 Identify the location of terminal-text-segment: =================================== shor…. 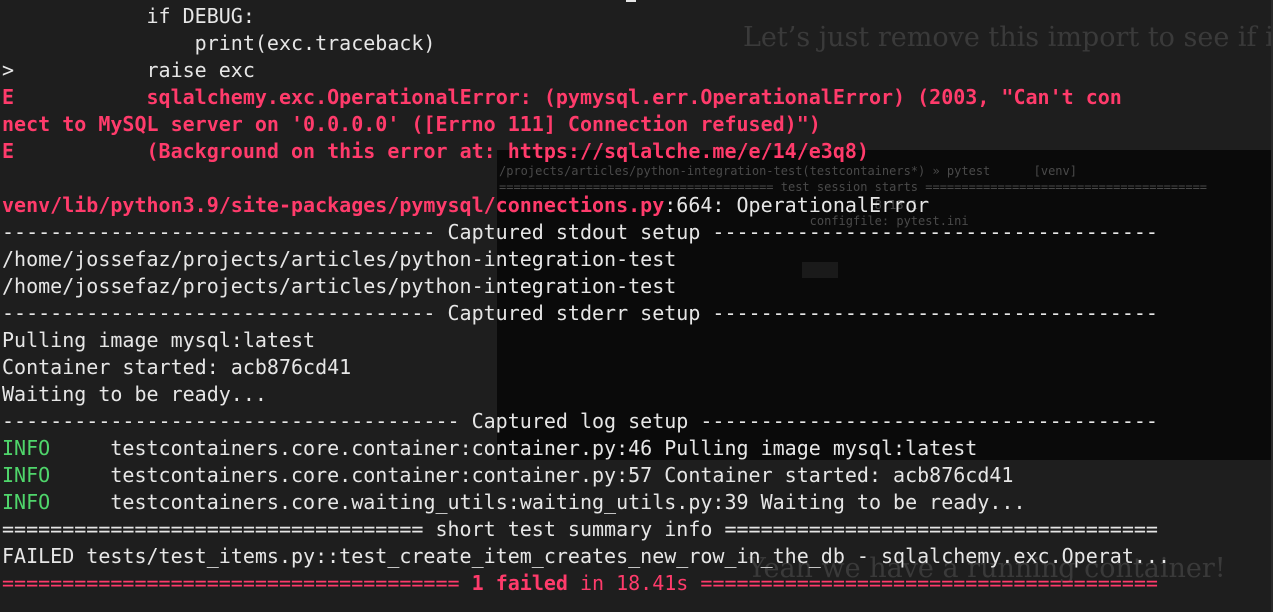
(580, 529).